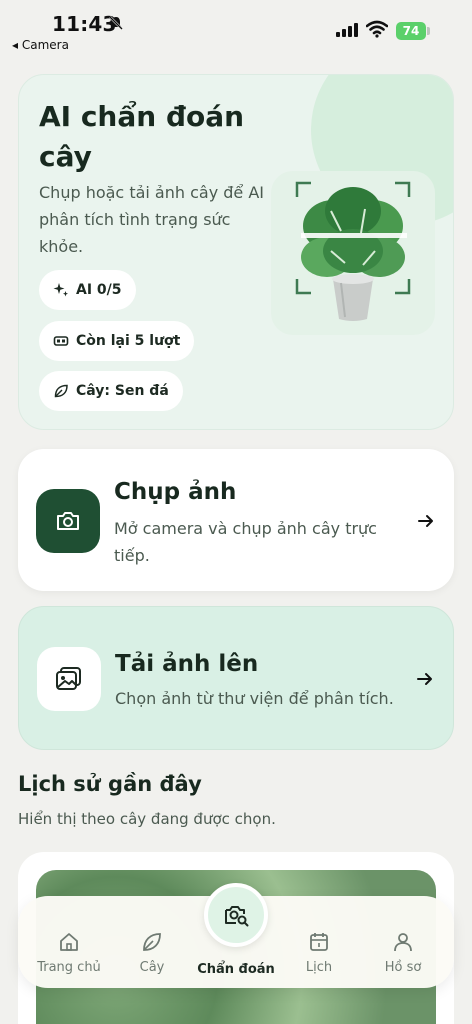 This screenshot has width=472, height=1024. Describe the element at coordinates (110, 784) in the screenshot. I see `history-heading: Lịch sử gần đây` at that location.